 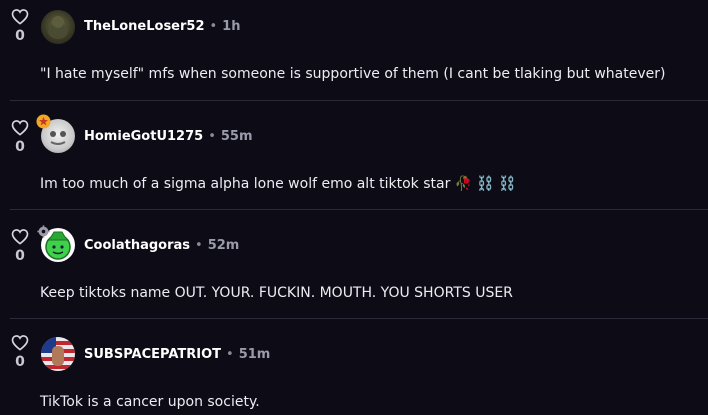 What do you see at coordinates (43, 232) in the screenshot?
I see `gear-badge-icon` at bounding box center [43, 232].